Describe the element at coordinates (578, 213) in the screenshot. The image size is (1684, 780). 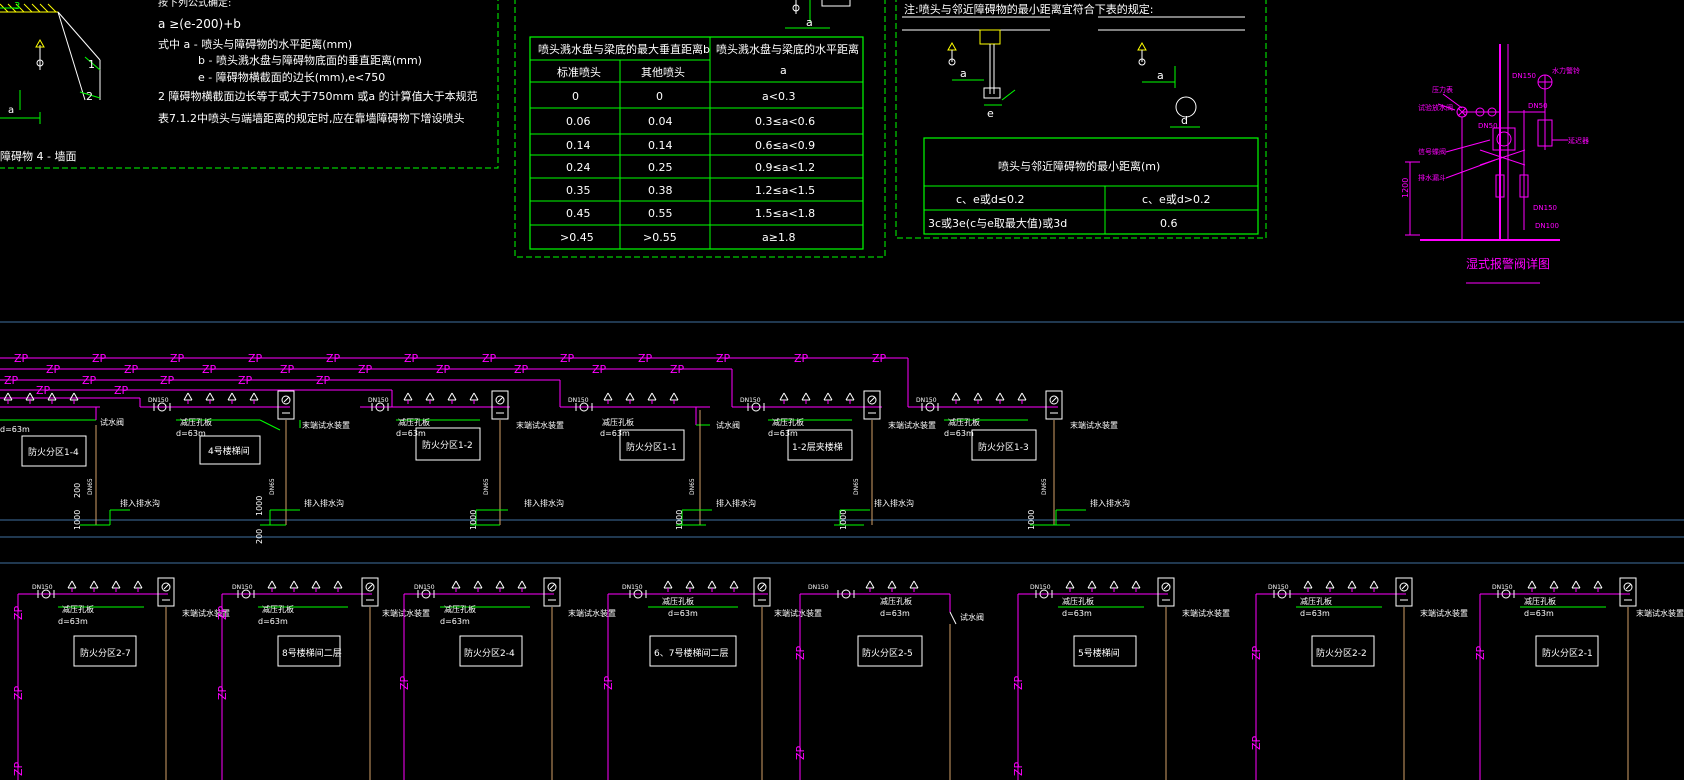
I see `table1-r6c1: 0.45` at that location.